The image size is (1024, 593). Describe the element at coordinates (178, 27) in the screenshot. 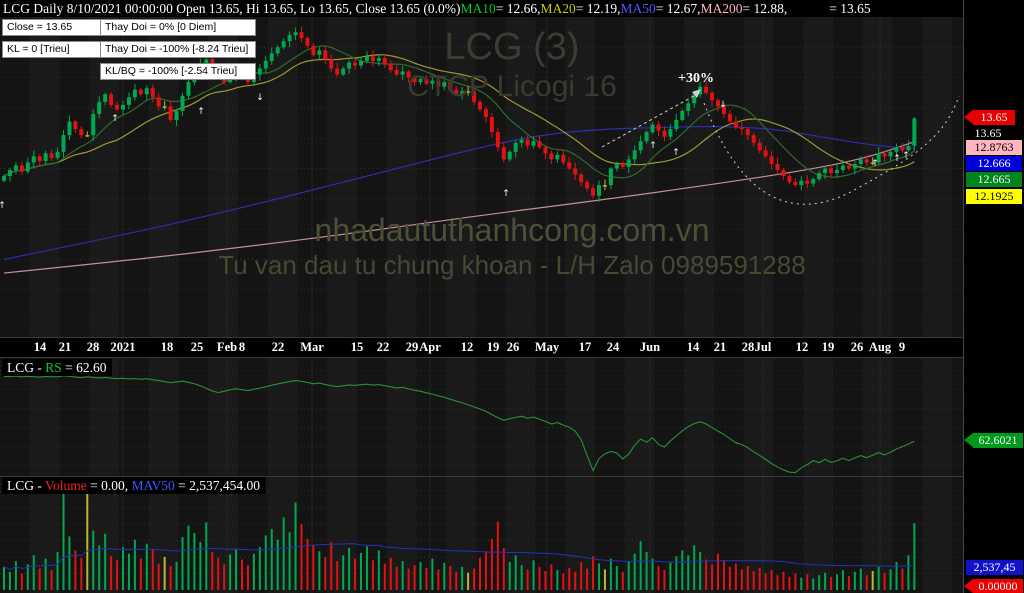

I see `info-box: Thay Doi = 0% [0 Diem]` at that location.